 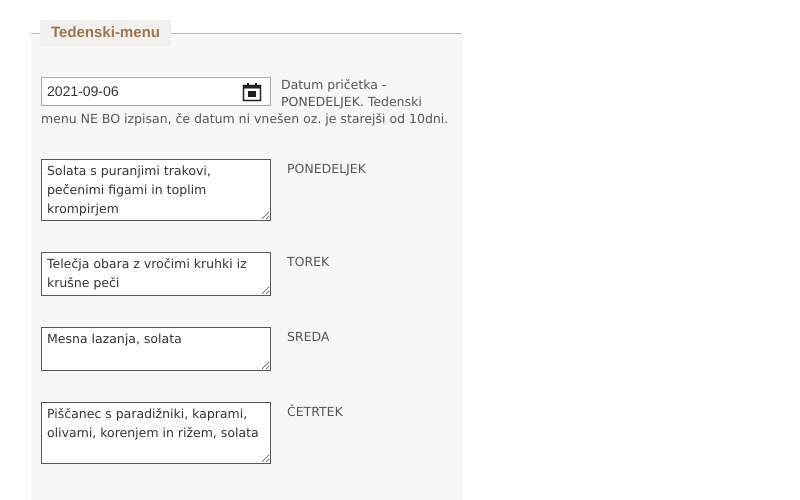 What do you see at coordinates (252, 92) in the screenshot?
I see `calendar-icon` at bounding box center [252, 92].